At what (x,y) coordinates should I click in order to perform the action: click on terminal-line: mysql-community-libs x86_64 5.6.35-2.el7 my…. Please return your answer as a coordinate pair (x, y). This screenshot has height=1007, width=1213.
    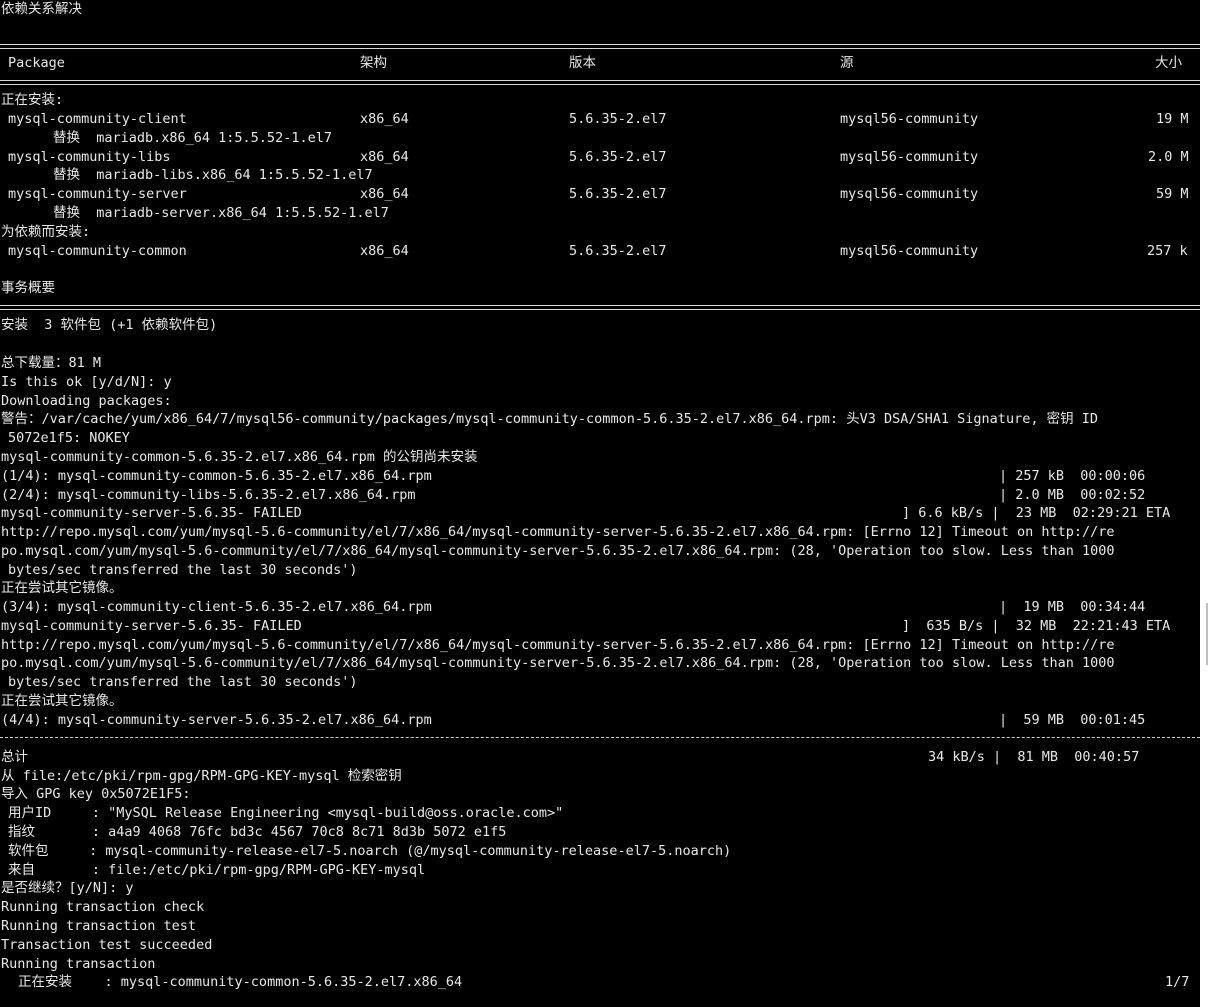
    Looking at the image, I should click on (600, 157).